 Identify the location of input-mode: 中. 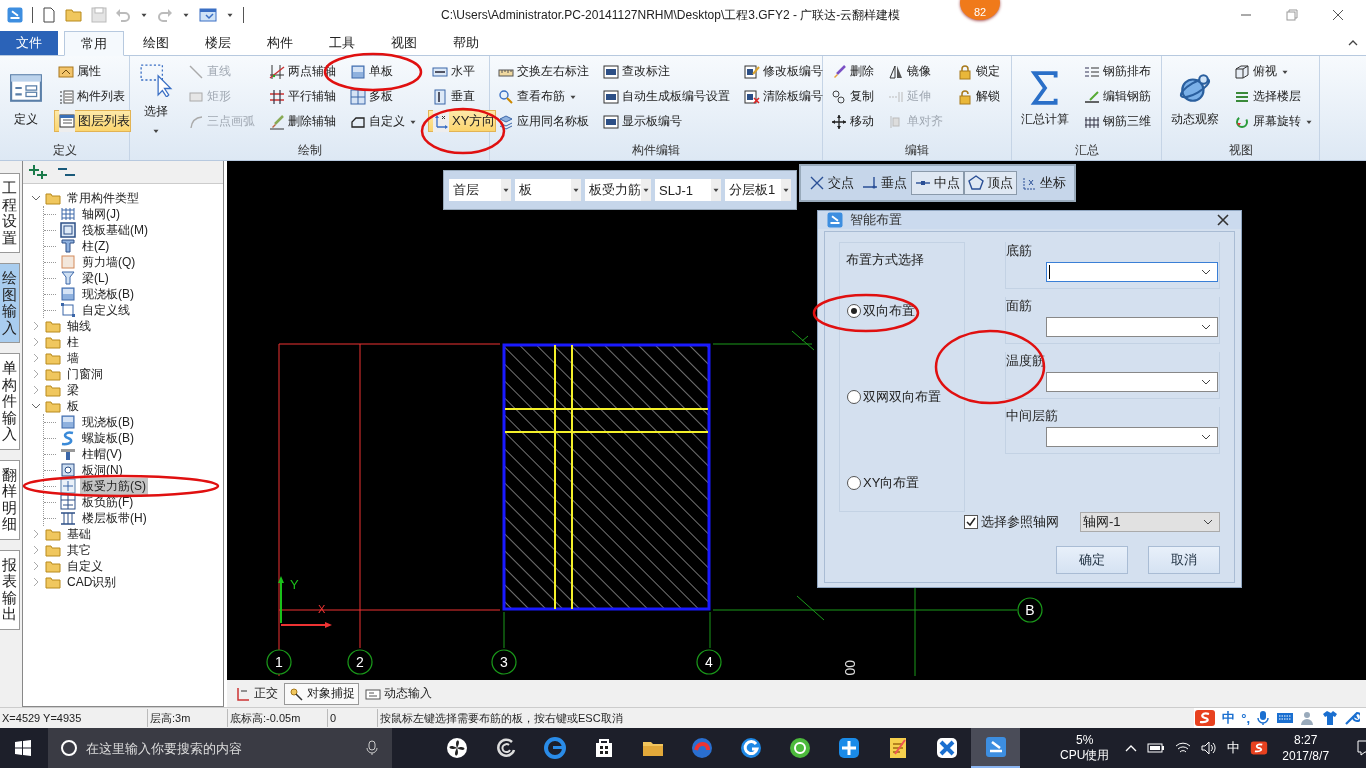
(1234, 748).